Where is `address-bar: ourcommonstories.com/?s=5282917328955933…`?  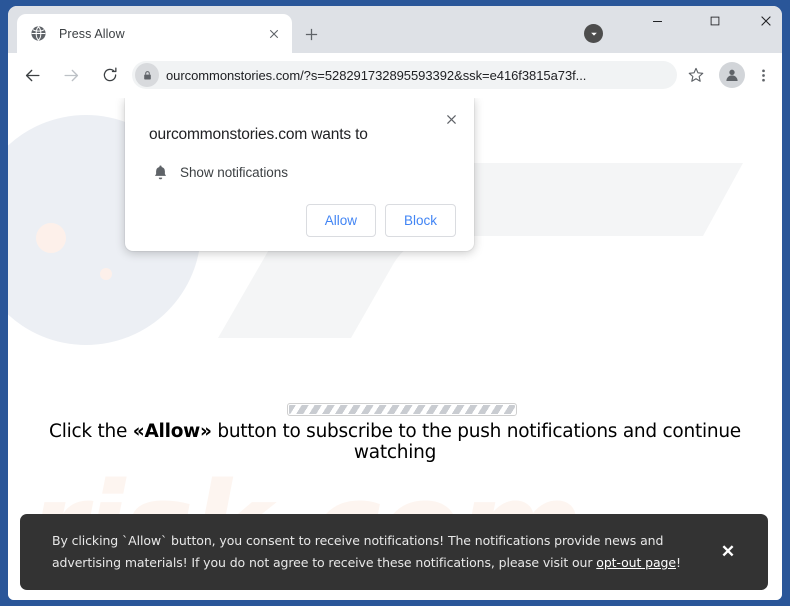 address-bar: ourcommonstories.com/?s=5282917328955933… is located at coordinates (404, 75).